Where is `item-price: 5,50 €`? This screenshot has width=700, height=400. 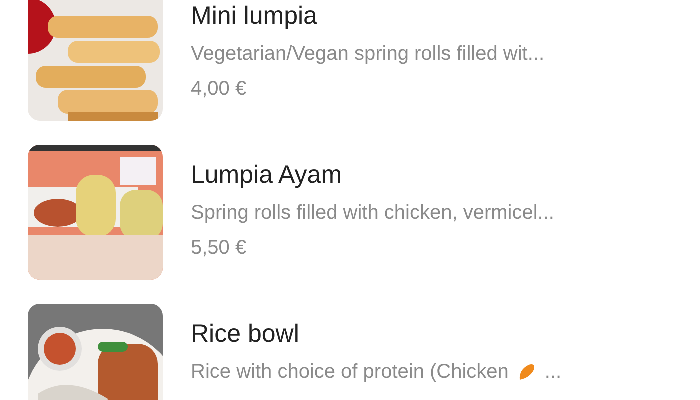
item-price: 5,50 € is located at coordinates (219, 248).